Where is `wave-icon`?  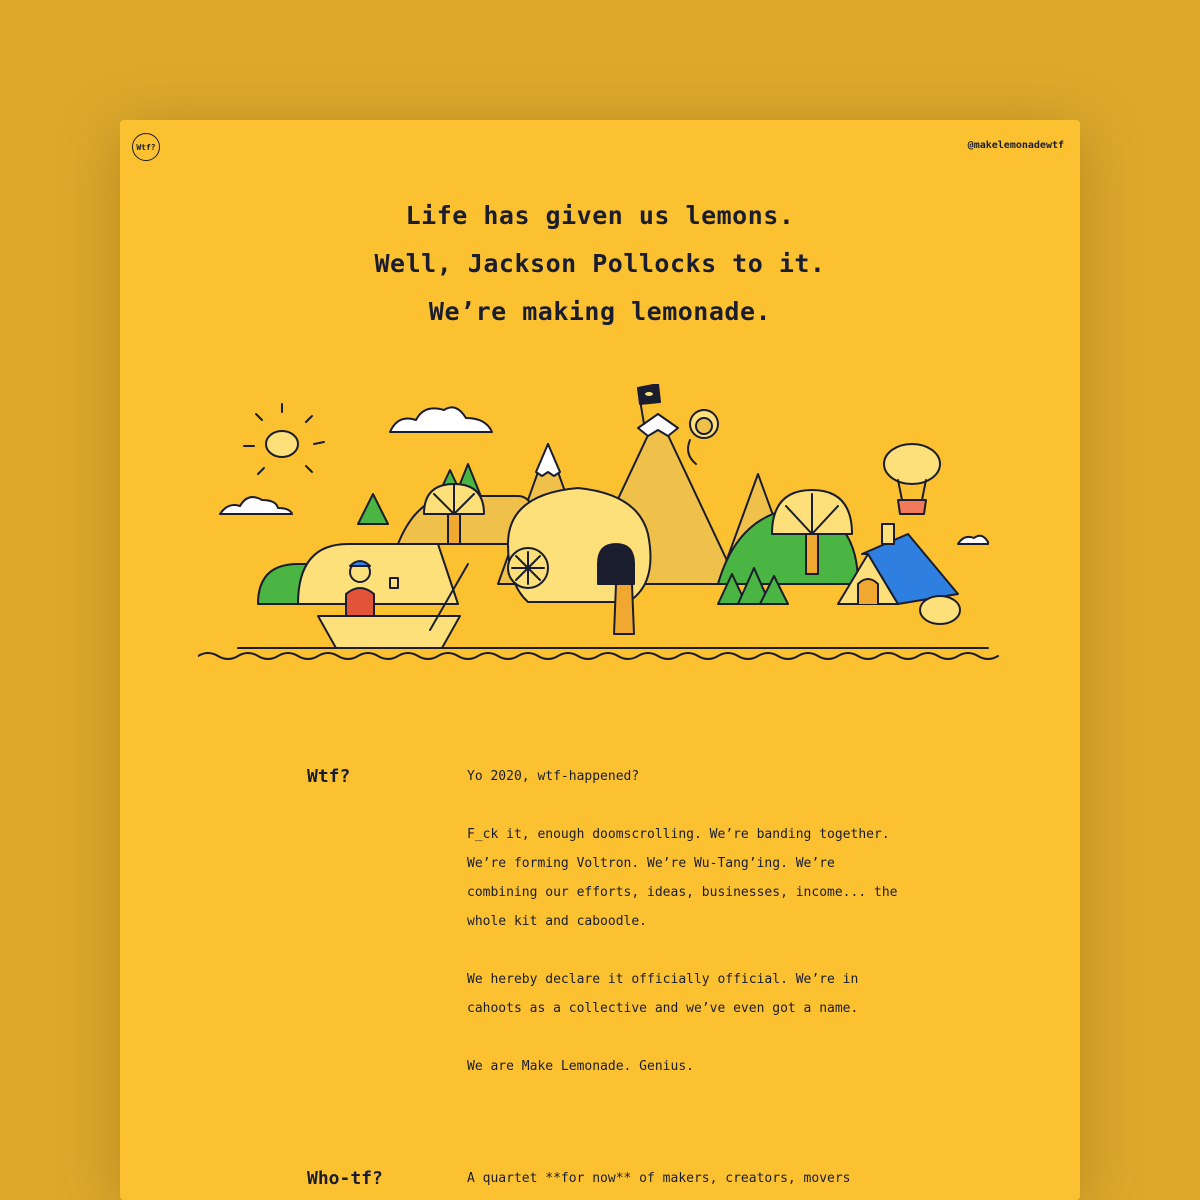 wave-icon is located at coordinates (598, 656).